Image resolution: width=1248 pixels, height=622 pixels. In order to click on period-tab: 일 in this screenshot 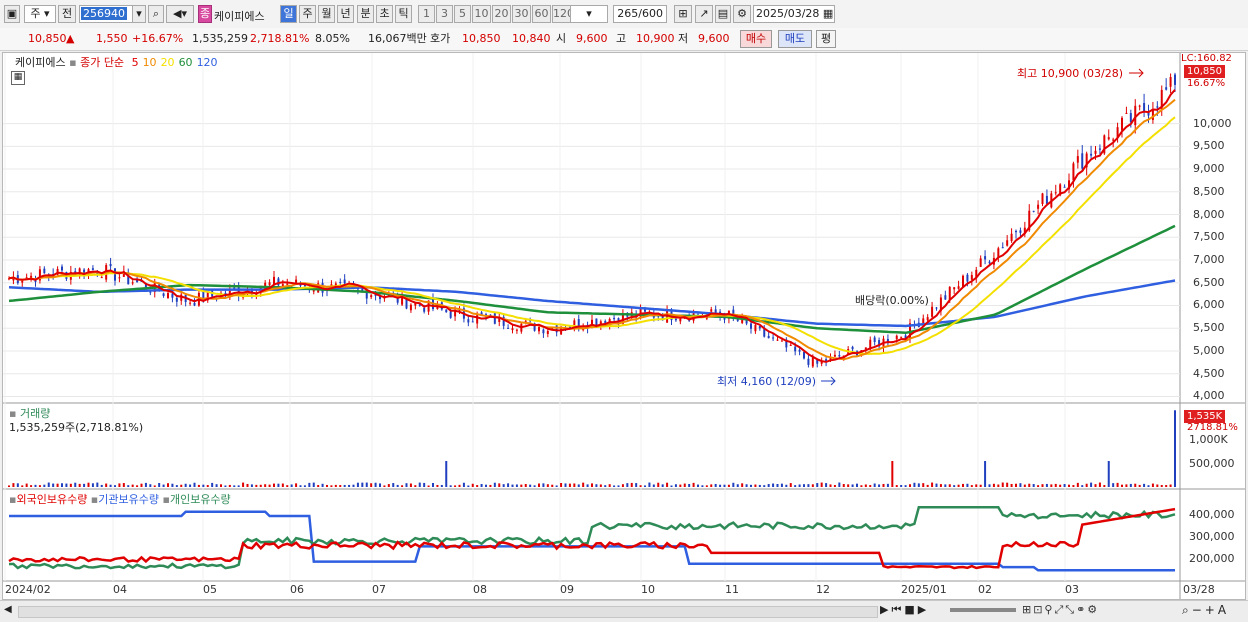, I will do `click(288, 14)`.